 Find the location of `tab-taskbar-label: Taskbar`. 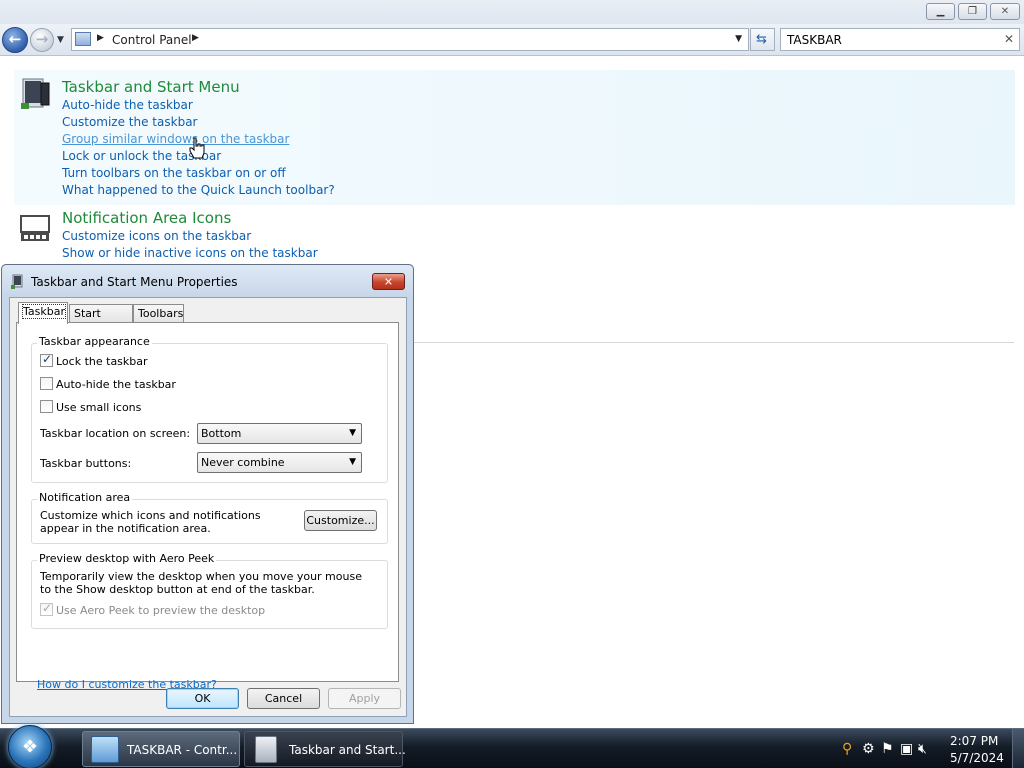

tab-taskbar-label: Taskbar is located at coordinates (44, 311).